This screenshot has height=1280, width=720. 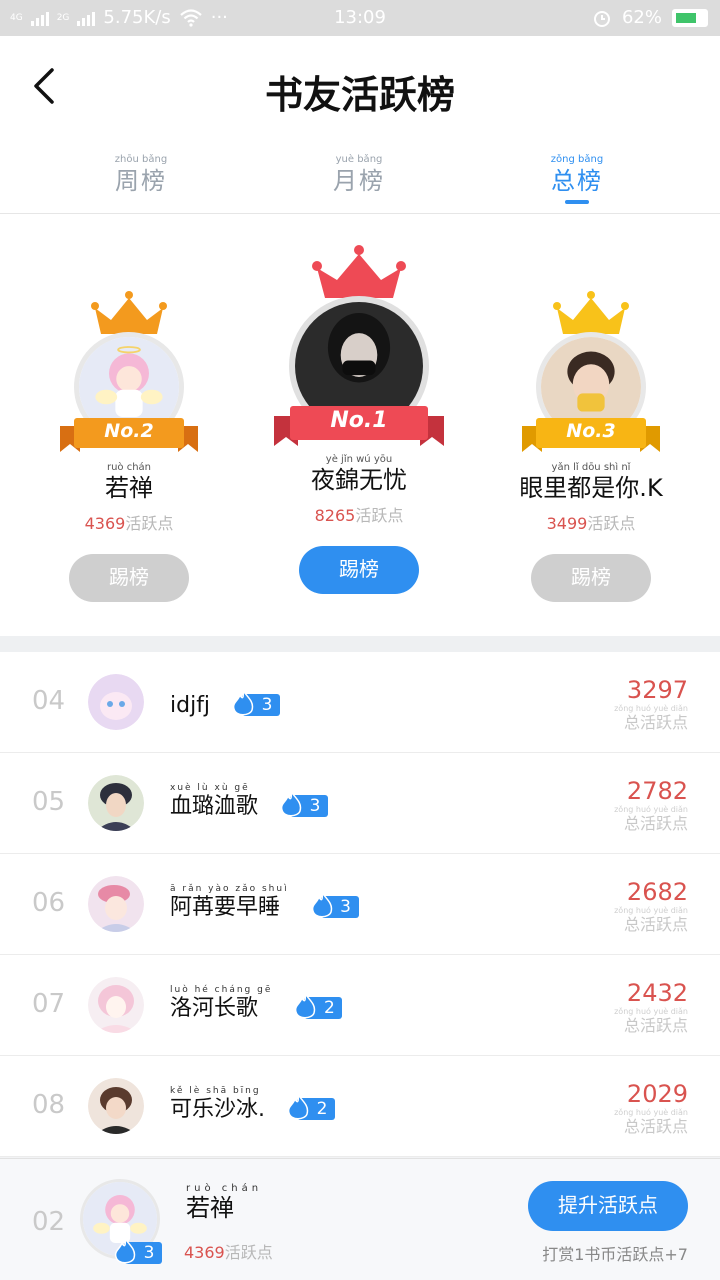 I want to click on rank-number: 08, so click(x=49, y=1105).